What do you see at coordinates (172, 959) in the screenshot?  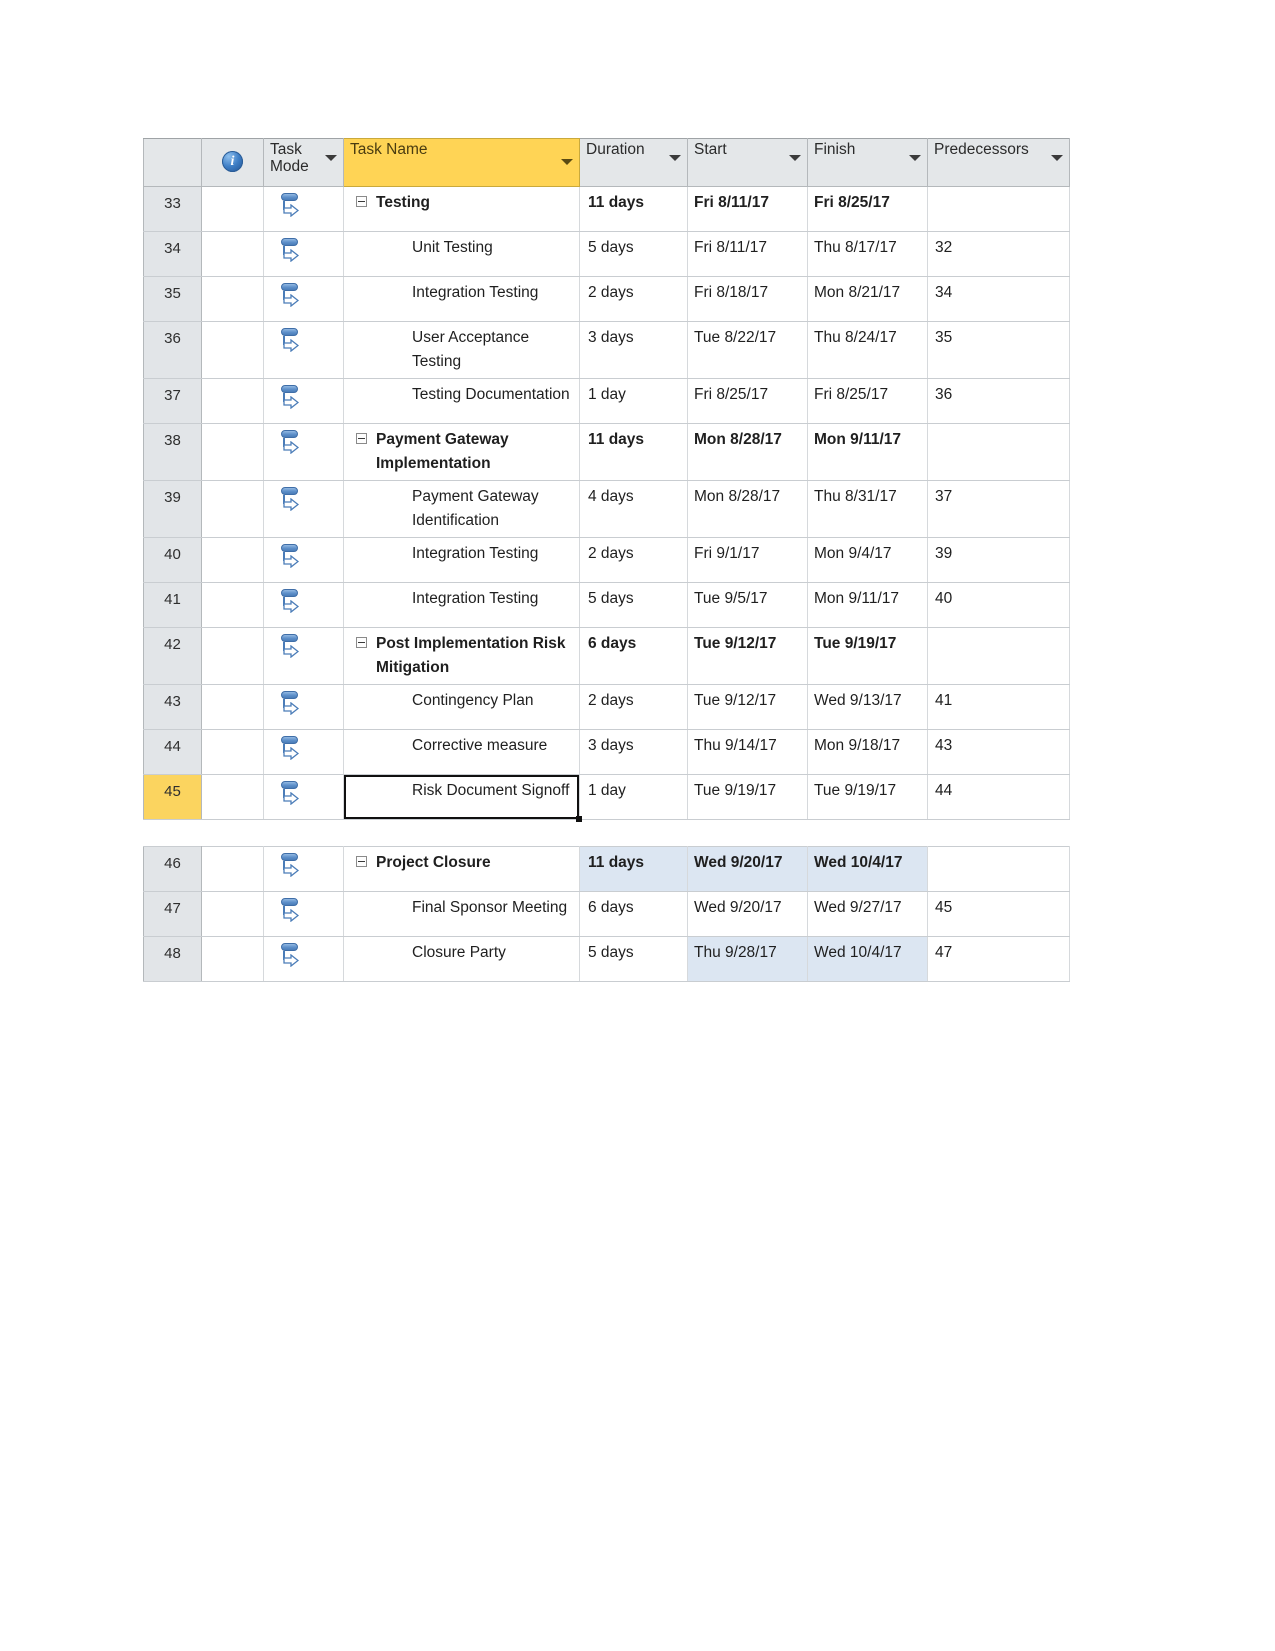 I see `row-number-cell: 48` at bounding box center [172, 959].